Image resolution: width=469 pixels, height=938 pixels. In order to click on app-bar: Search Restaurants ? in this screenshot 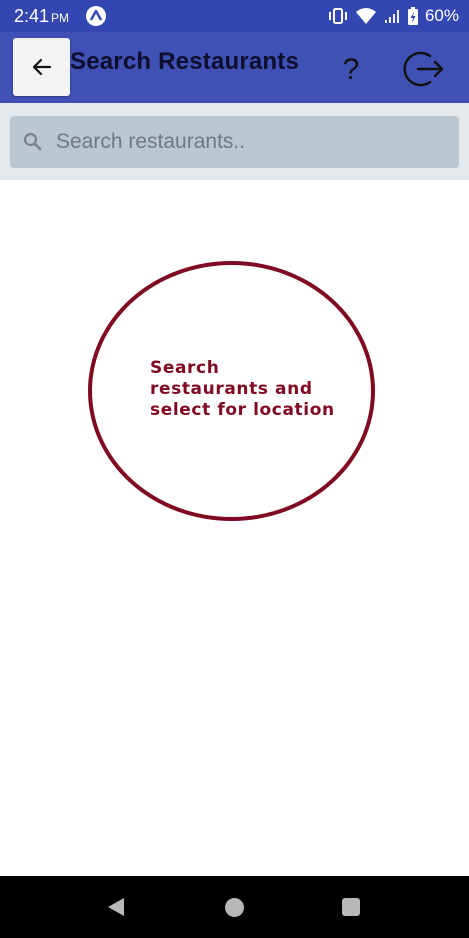, I will do `click(234, 67)`.